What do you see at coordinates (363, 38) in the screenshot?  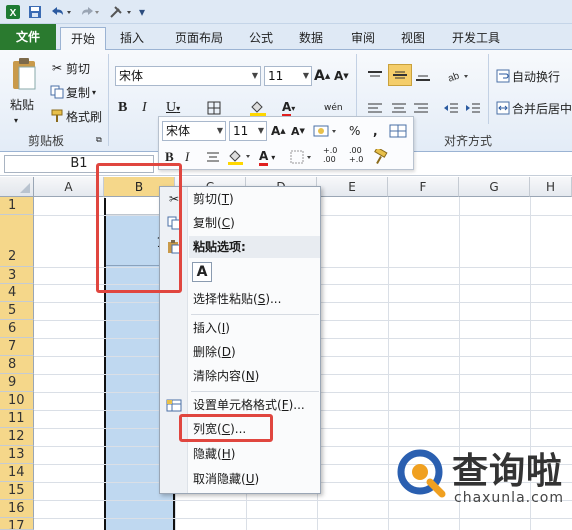 I see `tab-review: 审阅` at bounding box center [363, 38].